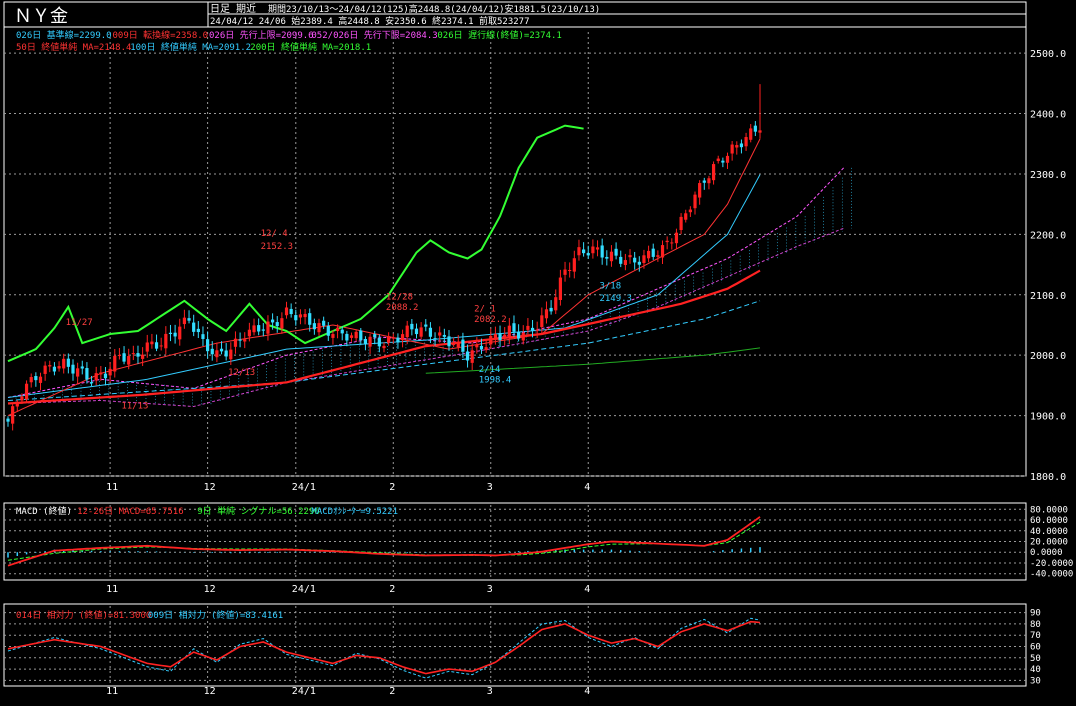  What do you see at coordinates (384, 647) in the screenshot?
I see `rsi14-line` at bounding box center [384, 647].